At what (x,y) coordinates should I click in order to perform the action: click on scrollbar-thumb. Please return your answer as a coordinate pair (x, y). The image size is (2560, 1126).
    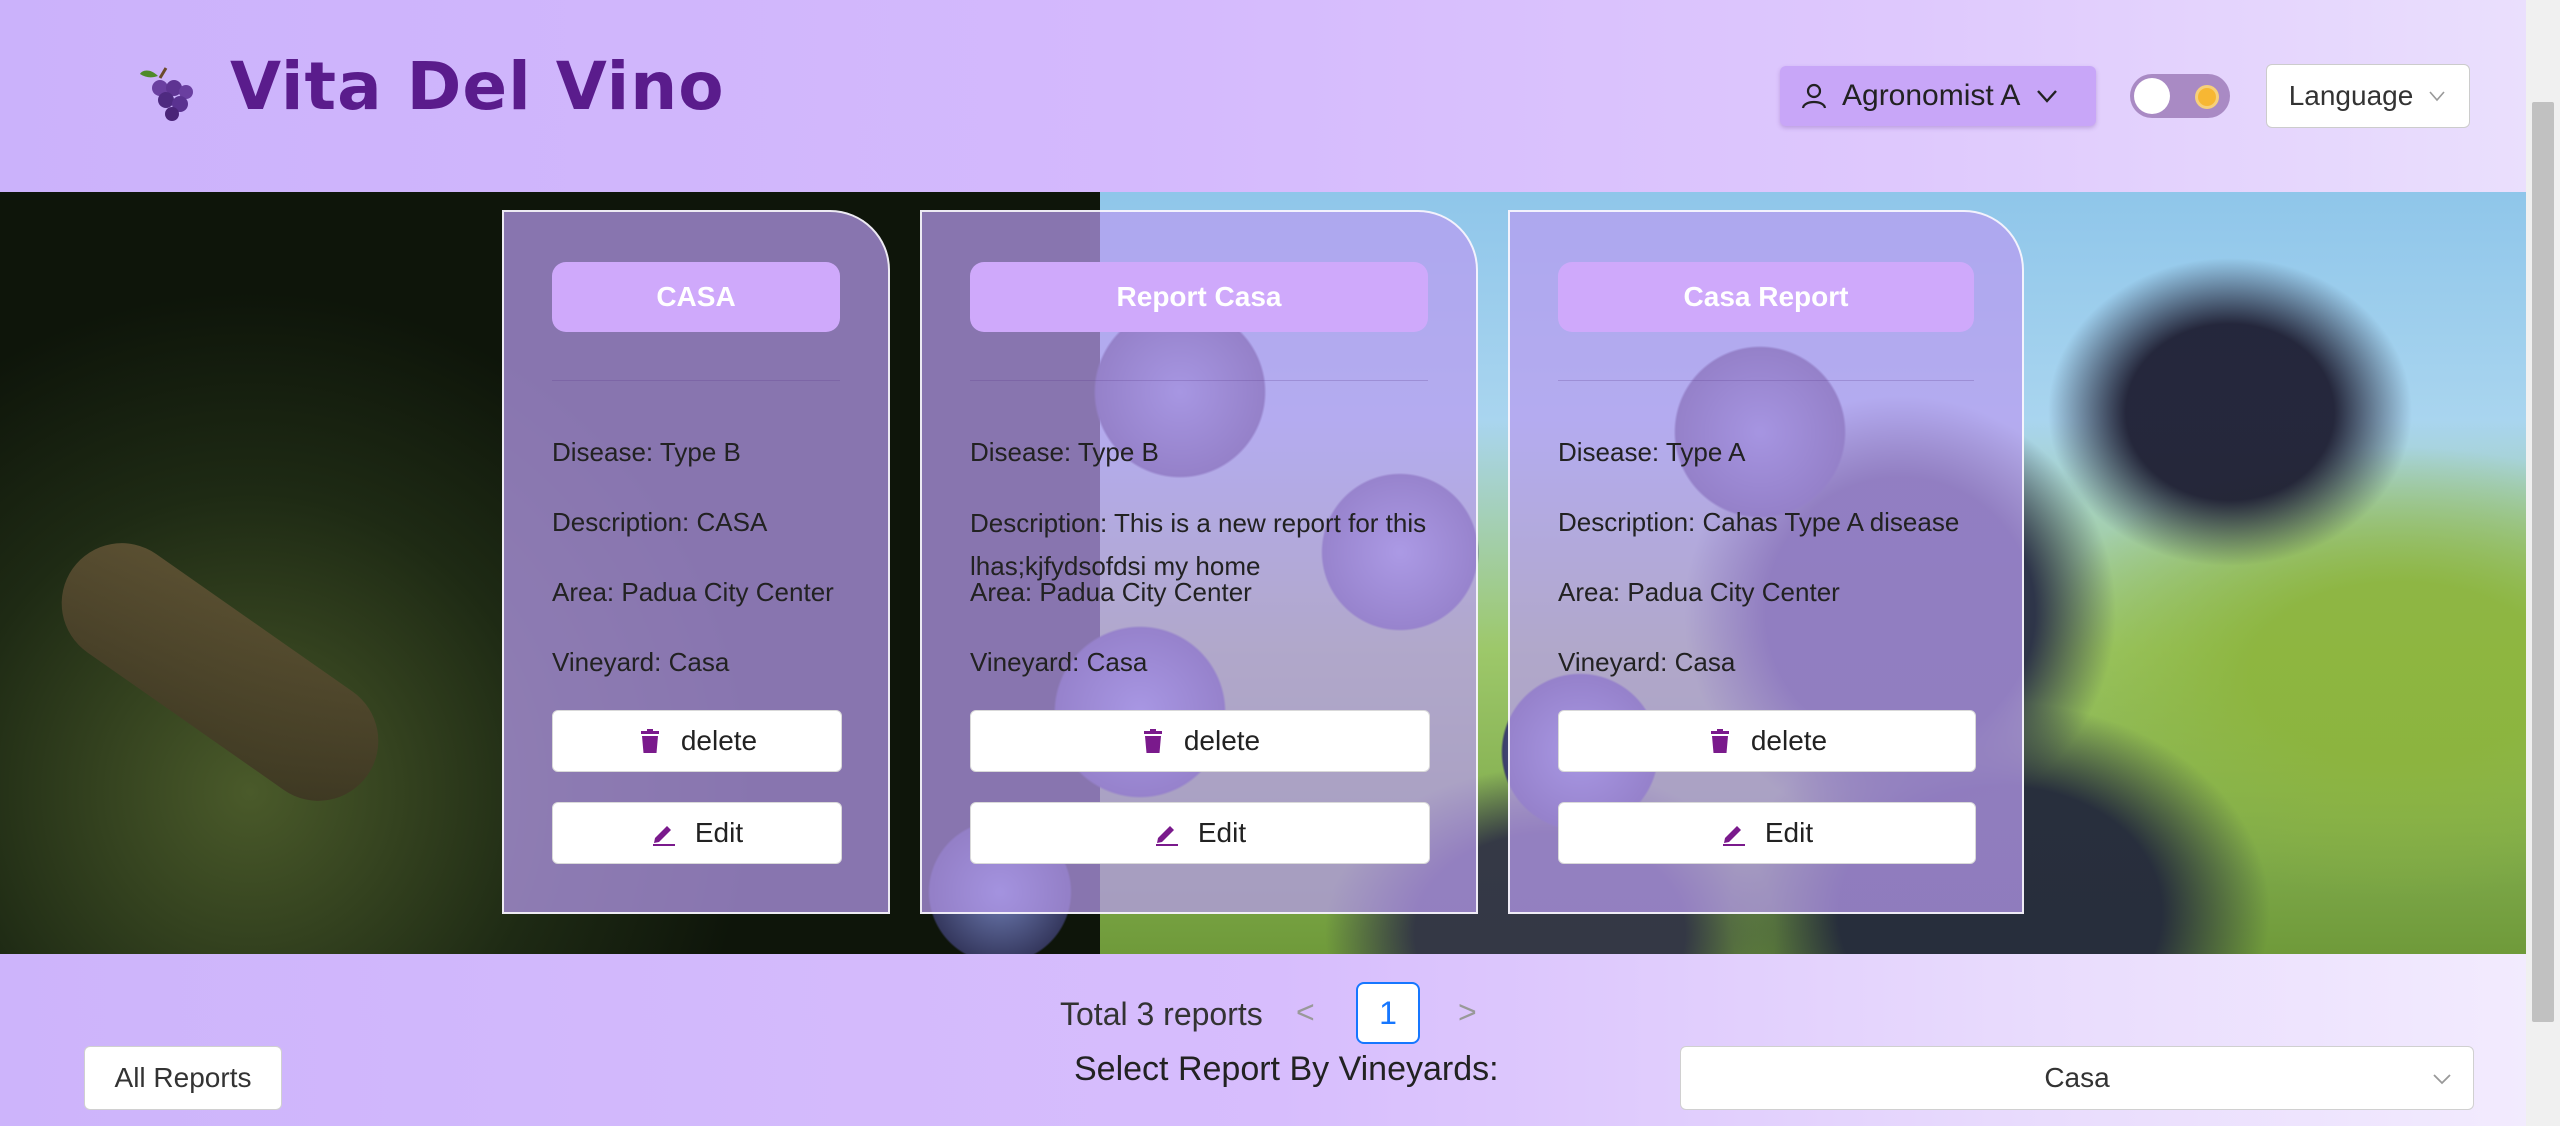
    Looking at the image, I should click on (2543, 562).